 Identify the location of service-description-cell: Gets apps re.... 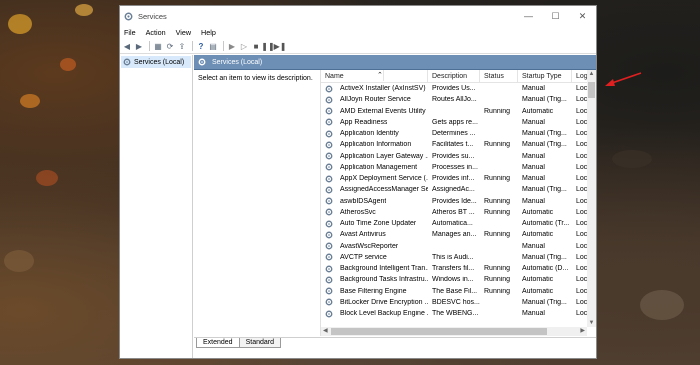
(455, 122).